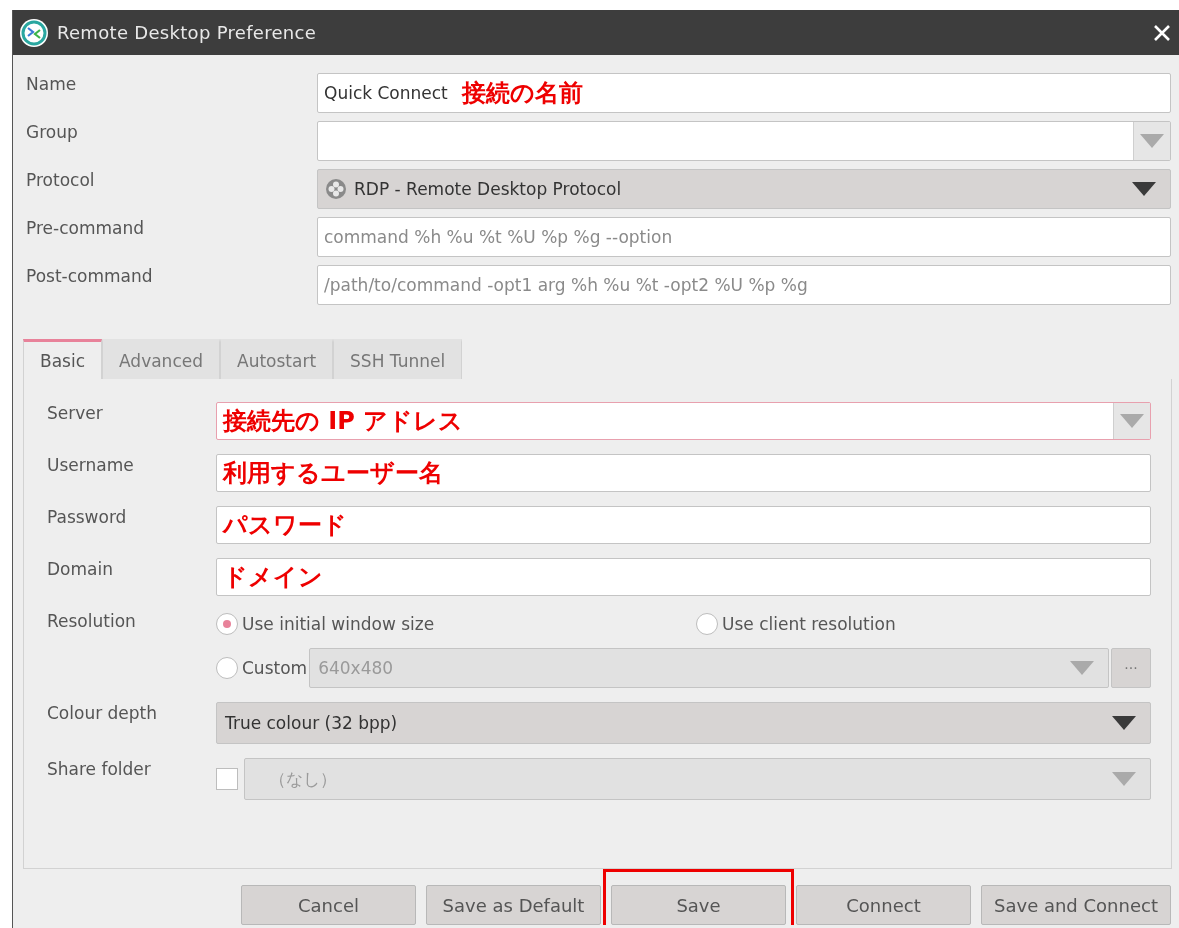 This screenshot has height=928, width=1179. I want to click on field-label: Protocol, so click(61, 180).